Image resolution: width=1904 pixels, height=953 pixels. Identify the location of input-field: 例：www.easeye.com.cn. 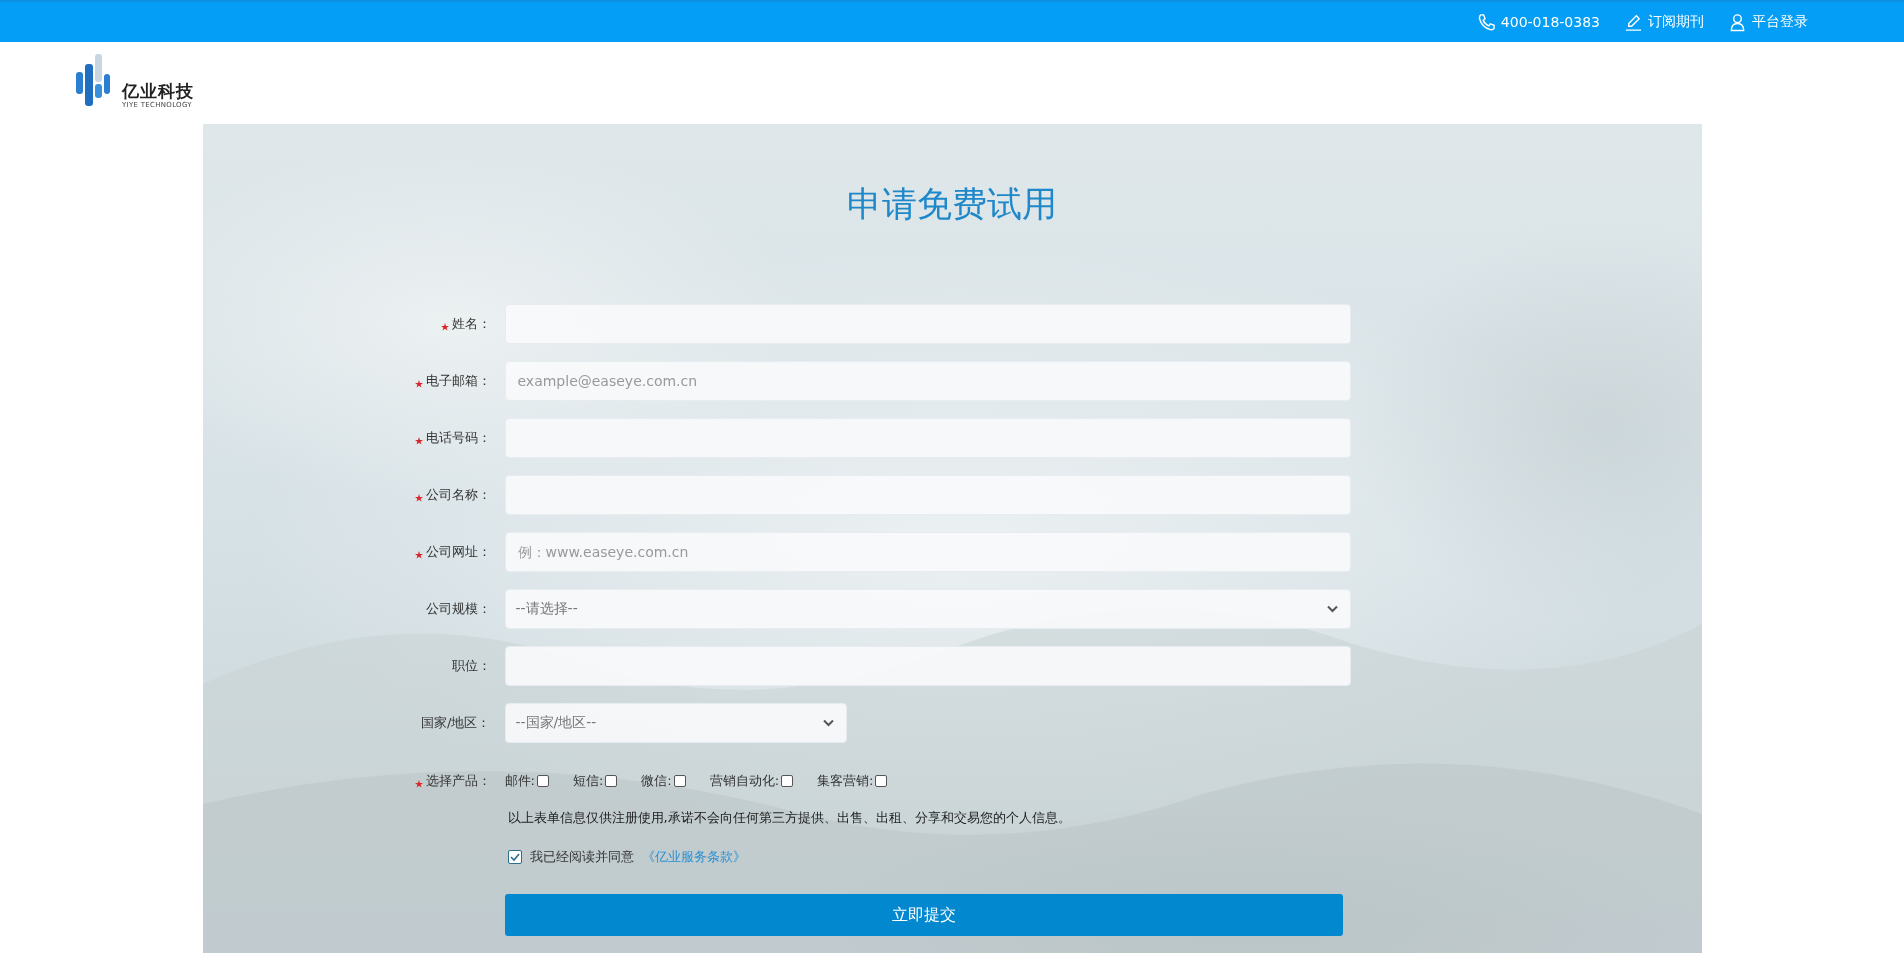
(927, 552).